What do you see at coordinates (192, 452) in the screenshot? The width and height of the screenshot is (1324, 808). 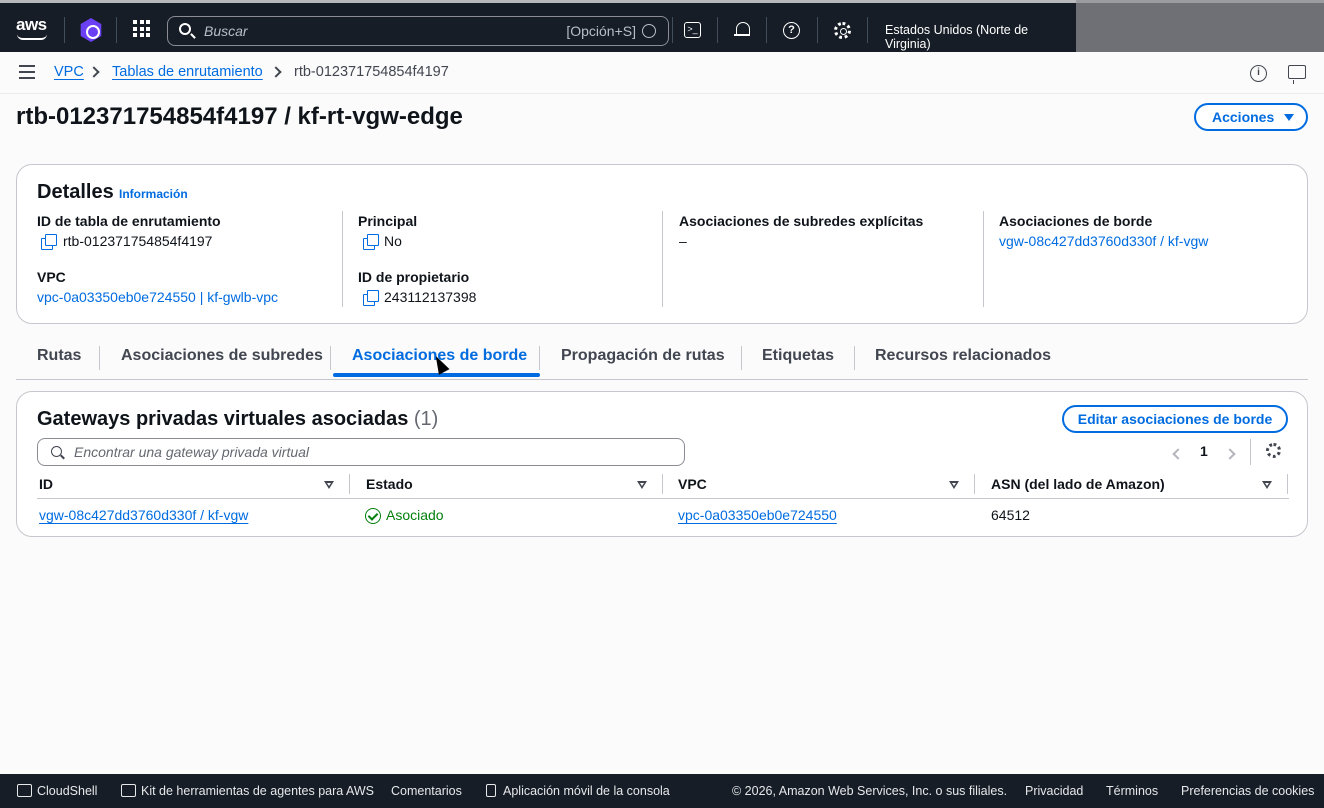 I see `filter-placeholder: Encontrar una gateway privada virtual` at bounding box center [192, 452].